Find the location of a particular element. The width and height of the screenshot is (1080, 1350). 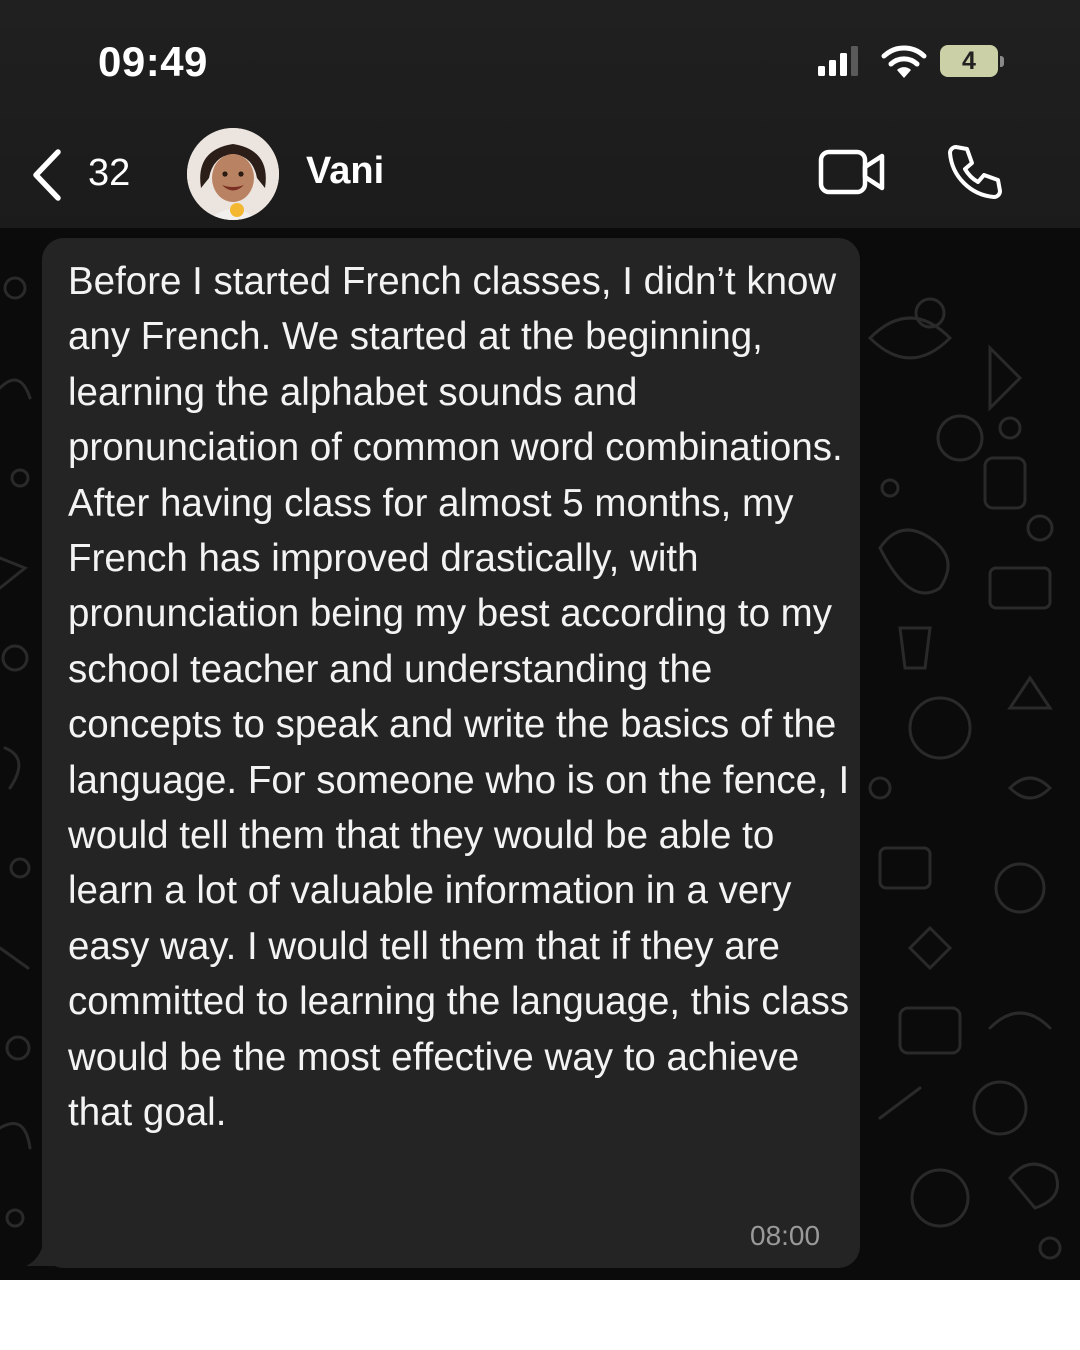

contact-name: Vani is located at coordinates (345, 171).